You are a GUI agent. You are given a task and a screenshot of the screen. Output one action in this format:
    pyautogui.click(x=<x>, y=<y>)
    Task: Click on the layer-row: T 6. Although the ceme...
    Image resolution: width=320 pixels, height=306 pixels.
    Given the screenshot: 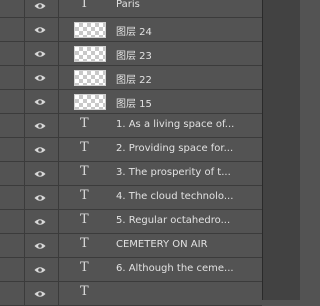 What is the action you would take?
    pyautogui.click(x=131, y=270)
    